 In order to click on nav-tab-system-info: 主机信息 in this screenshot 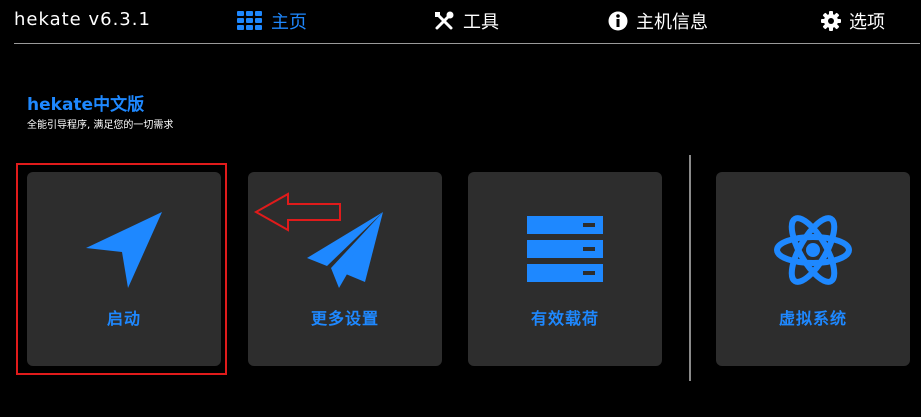, I will do `click(658, 21)`.